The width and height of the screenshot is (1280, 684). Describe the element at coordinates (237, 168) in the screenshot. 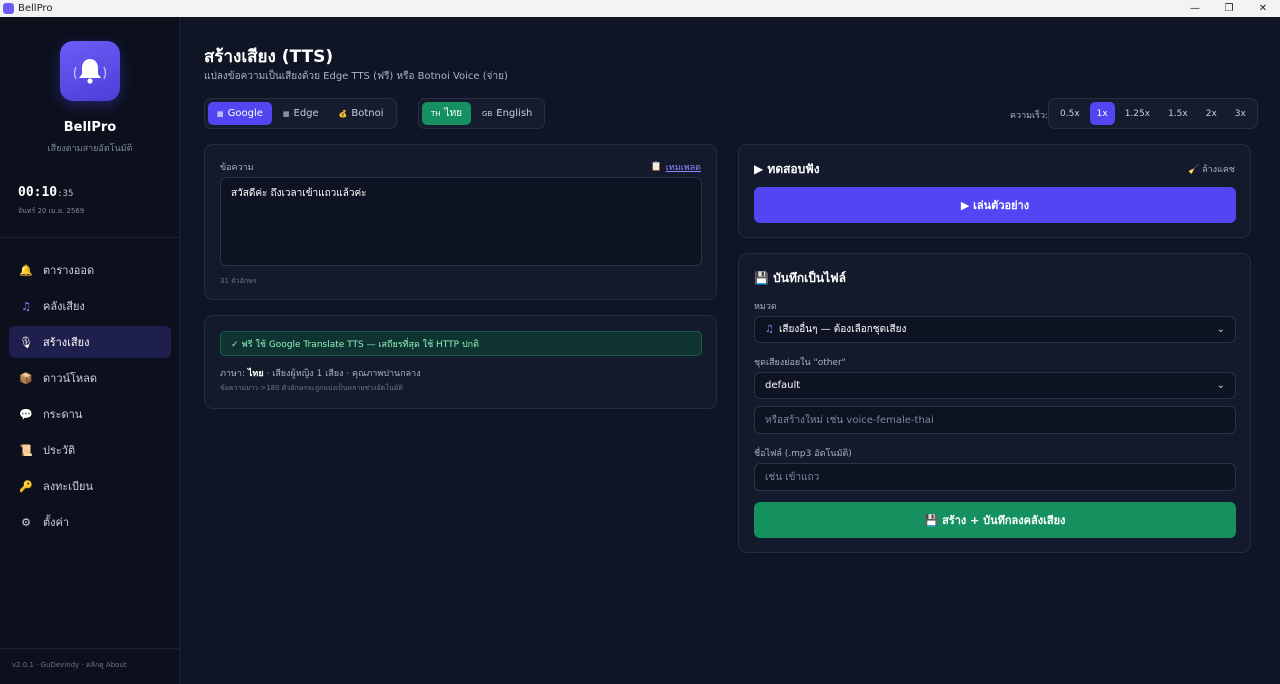

I see `text-label: ข้อความ` at that location.